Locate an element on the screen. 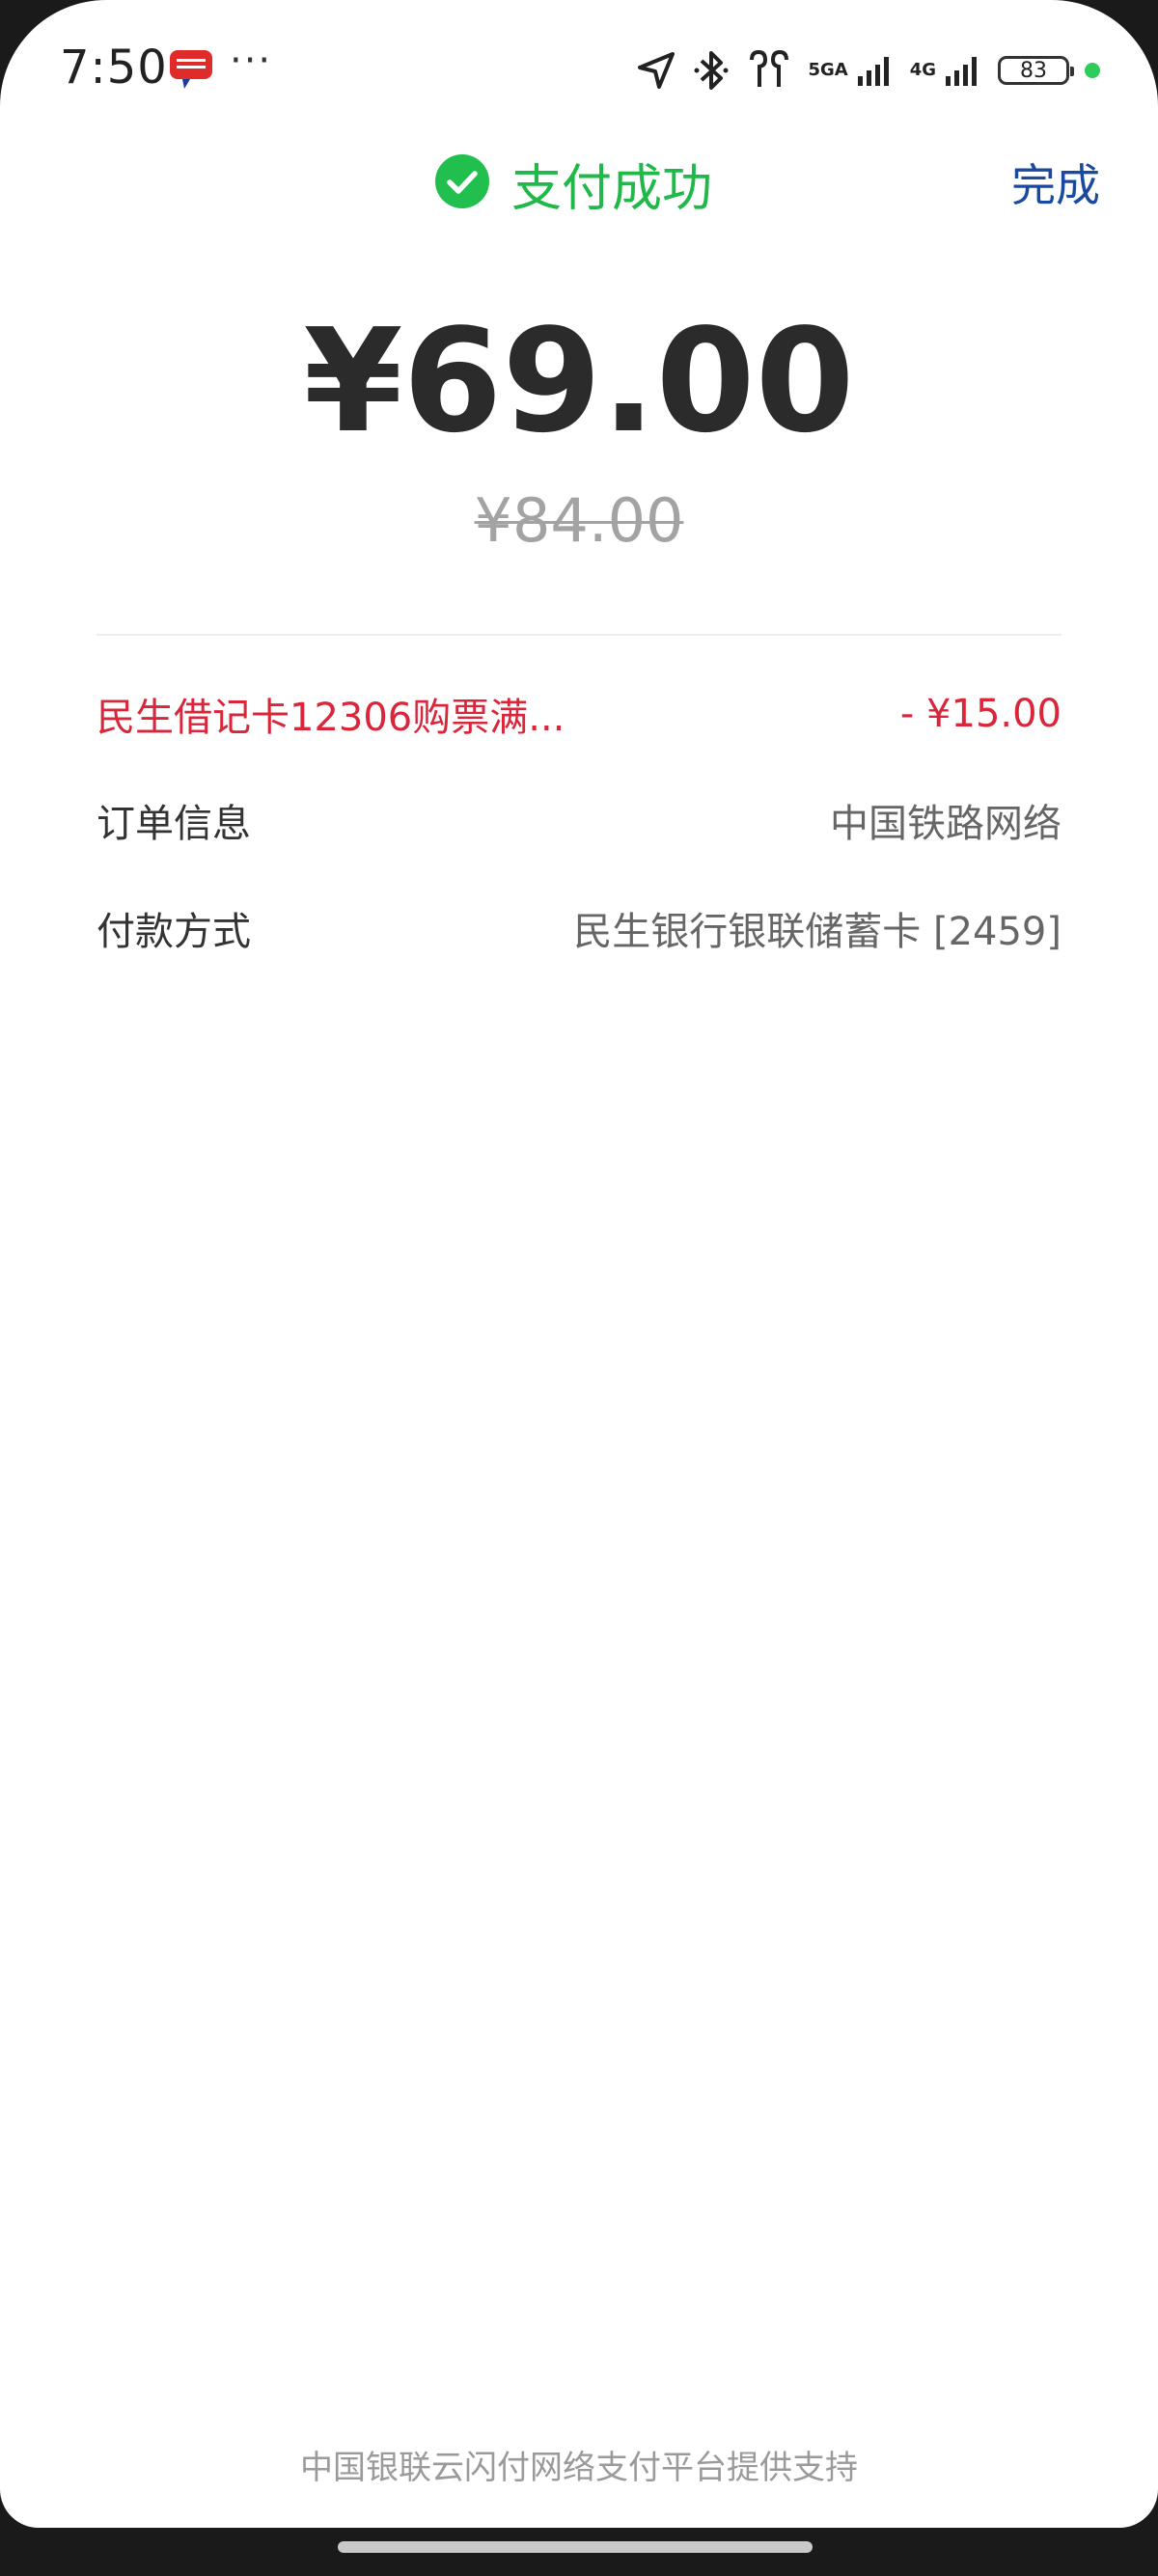  network-4g-label: 4G is located at coordinates (922, 70).